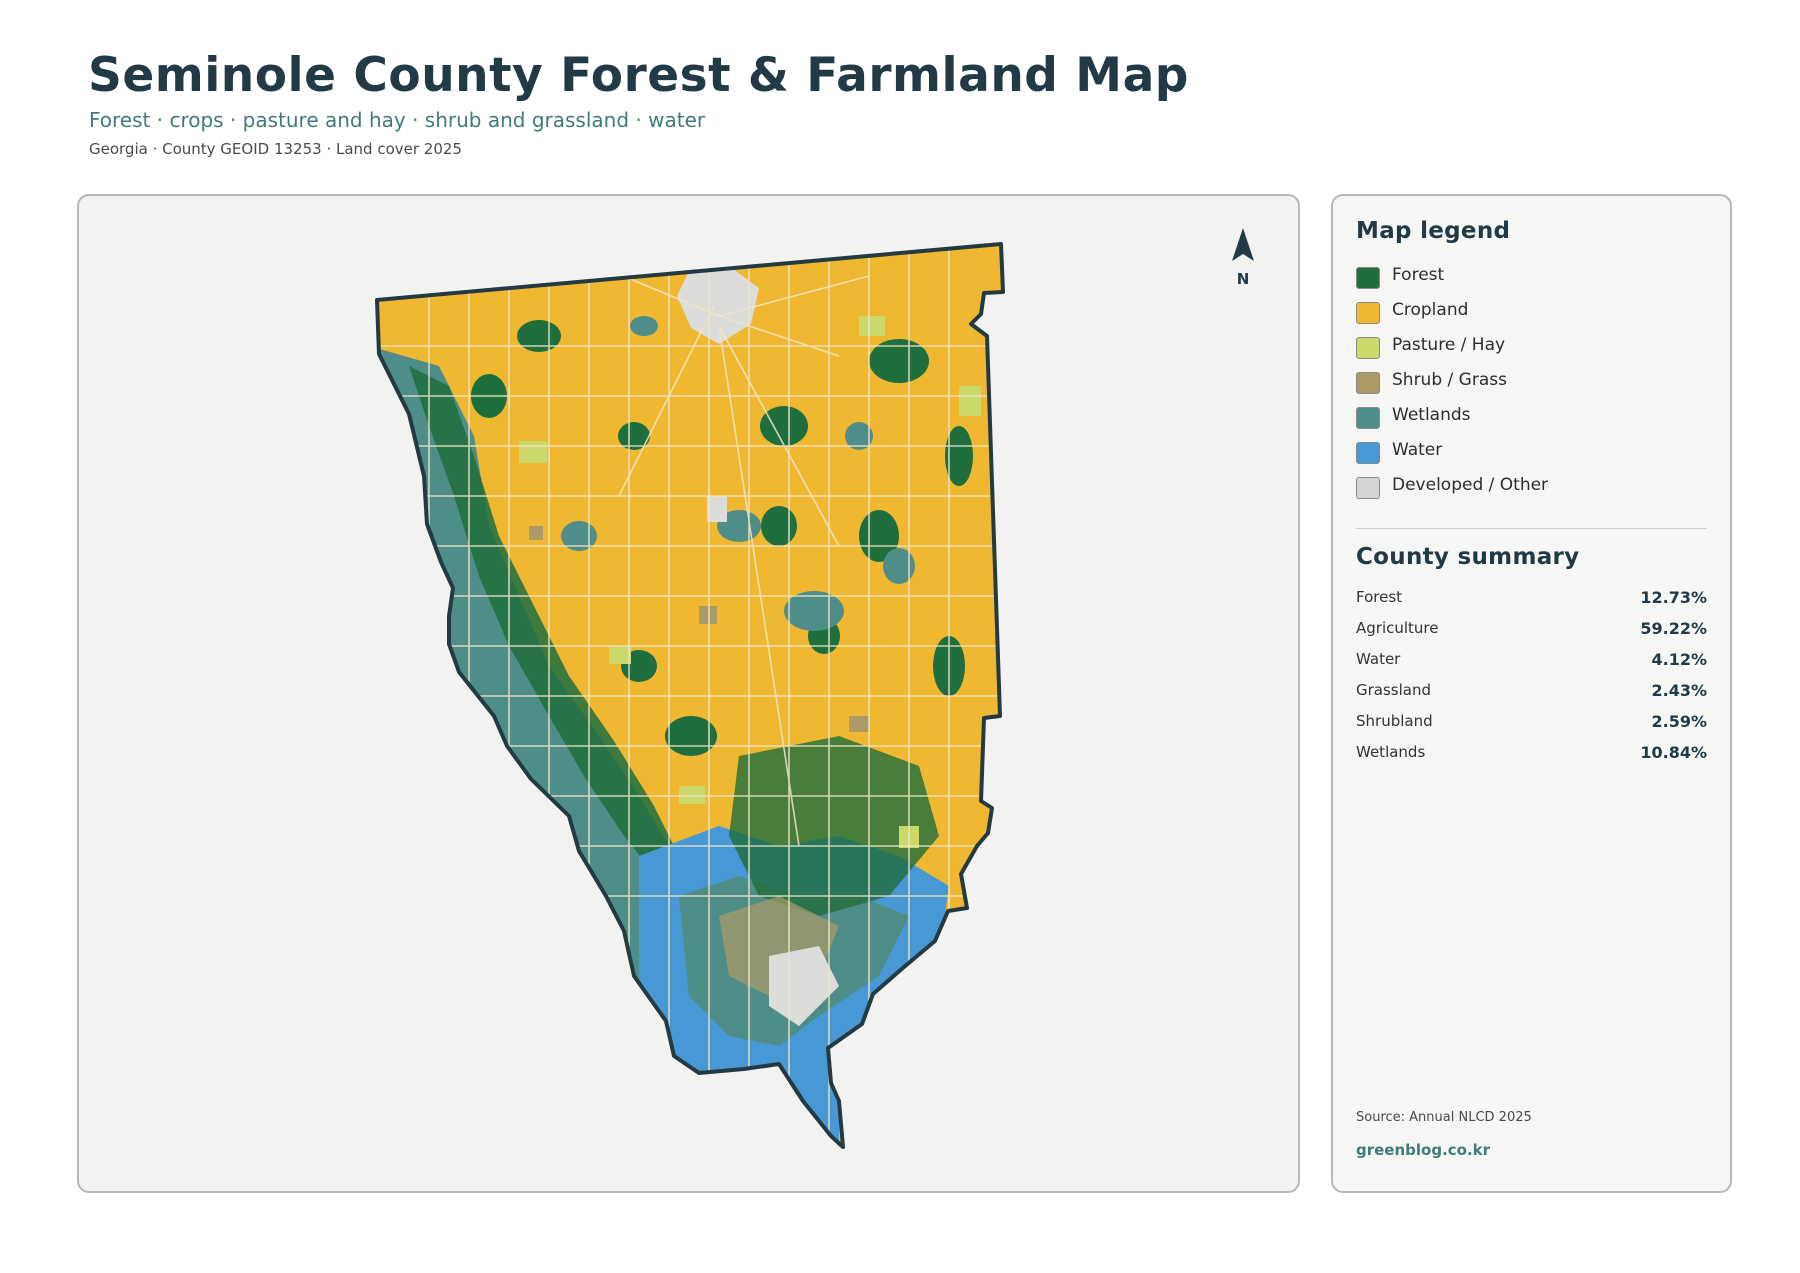 This screenshot has width=1800, height=1273. What do you see at coordinates (1444, 1117) in the screenshot?
I see `source-note: Source: Annual NLCD 2025` at bounding box center [1444, 1117].